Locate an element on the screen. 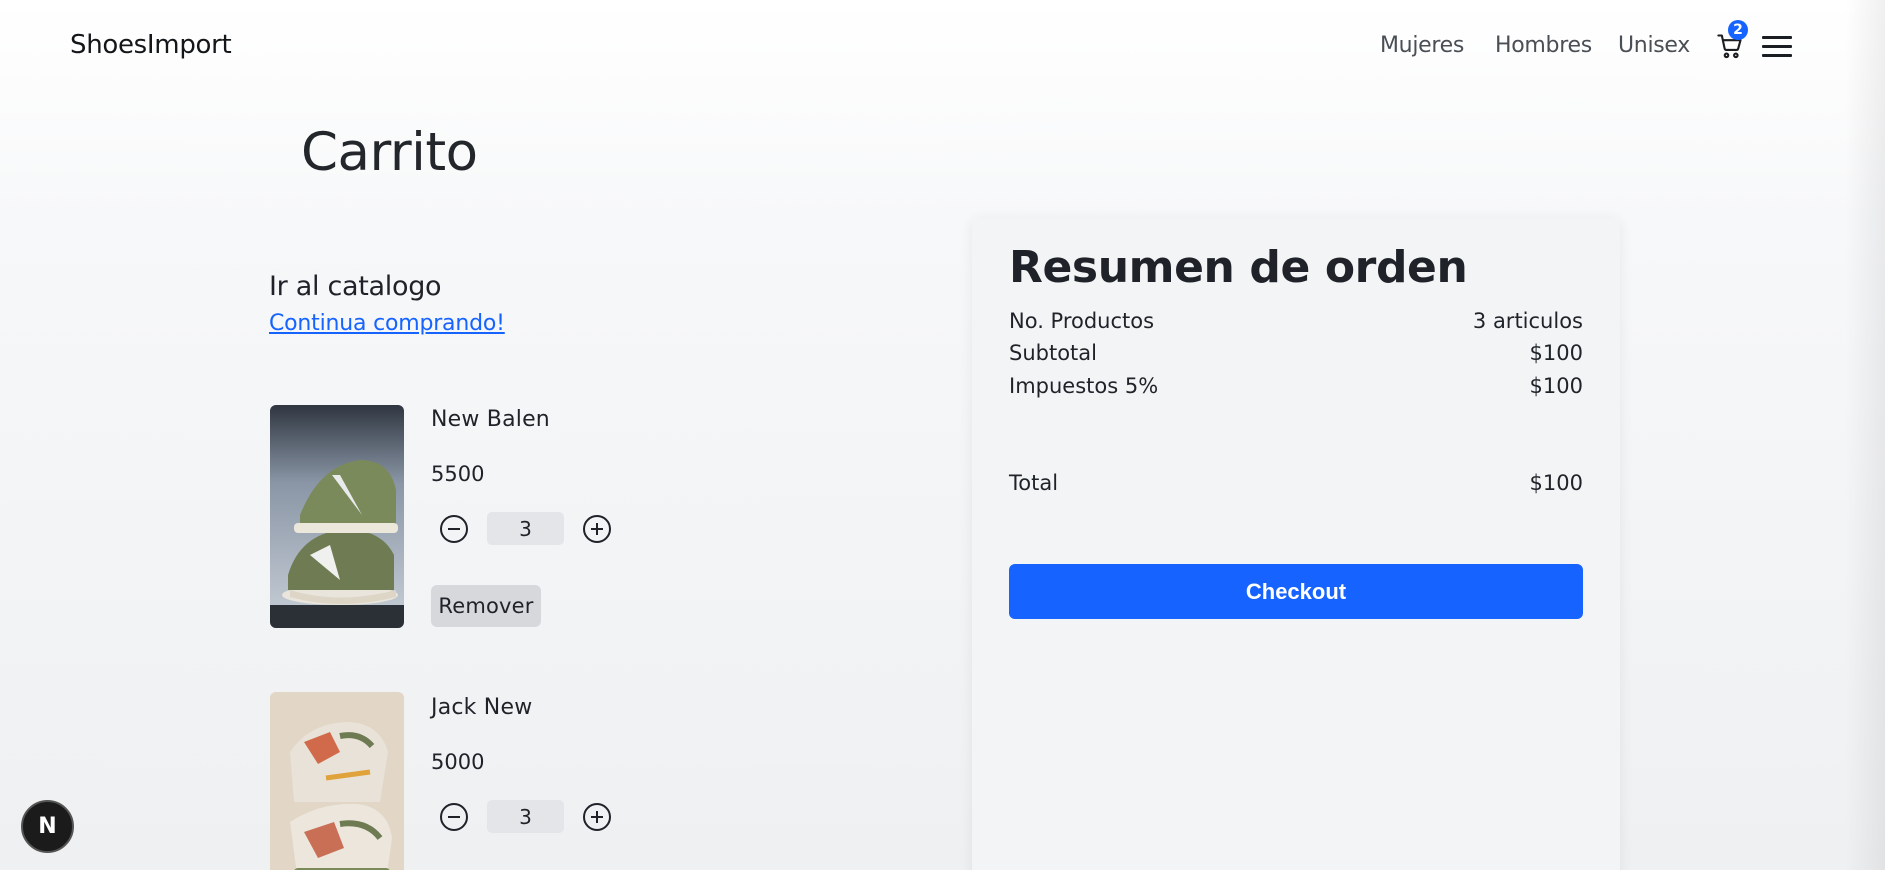 This screenshot has height=870, width=1885. hamburger-menu-button is located at coordinates (1777, 47).